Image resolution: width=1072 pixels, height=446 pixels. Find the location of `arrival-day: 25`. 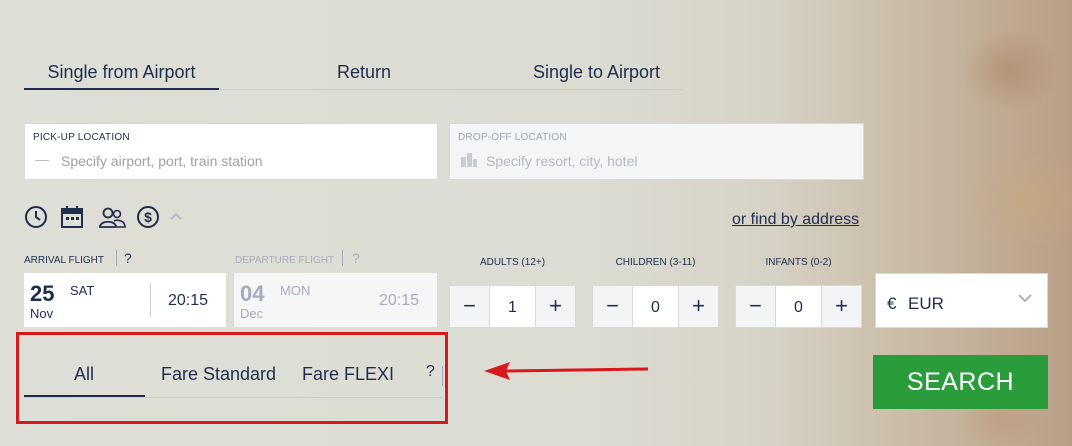

arrival-day: 25 is located at coordinates (42, 293).